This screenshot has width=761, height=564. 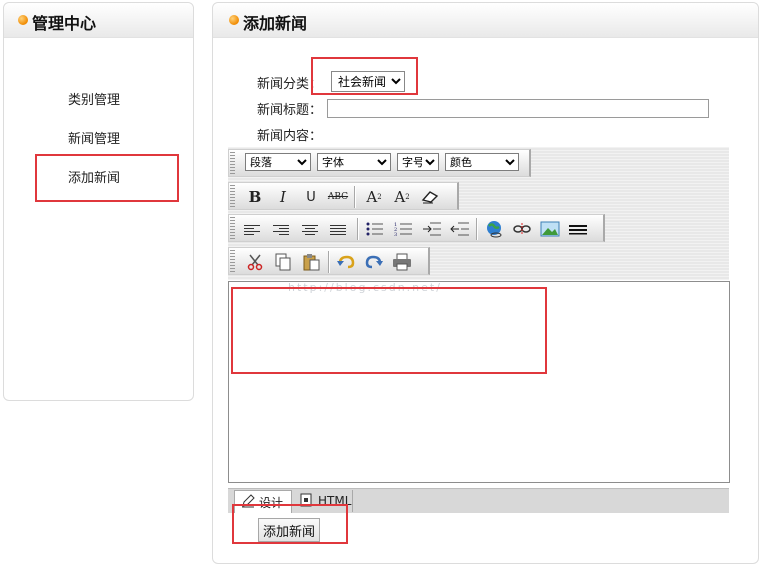 What do you see at coordinates (283, 197) in the screenshot?
I see `italic-icon: I` at bounding box center [283, 197].